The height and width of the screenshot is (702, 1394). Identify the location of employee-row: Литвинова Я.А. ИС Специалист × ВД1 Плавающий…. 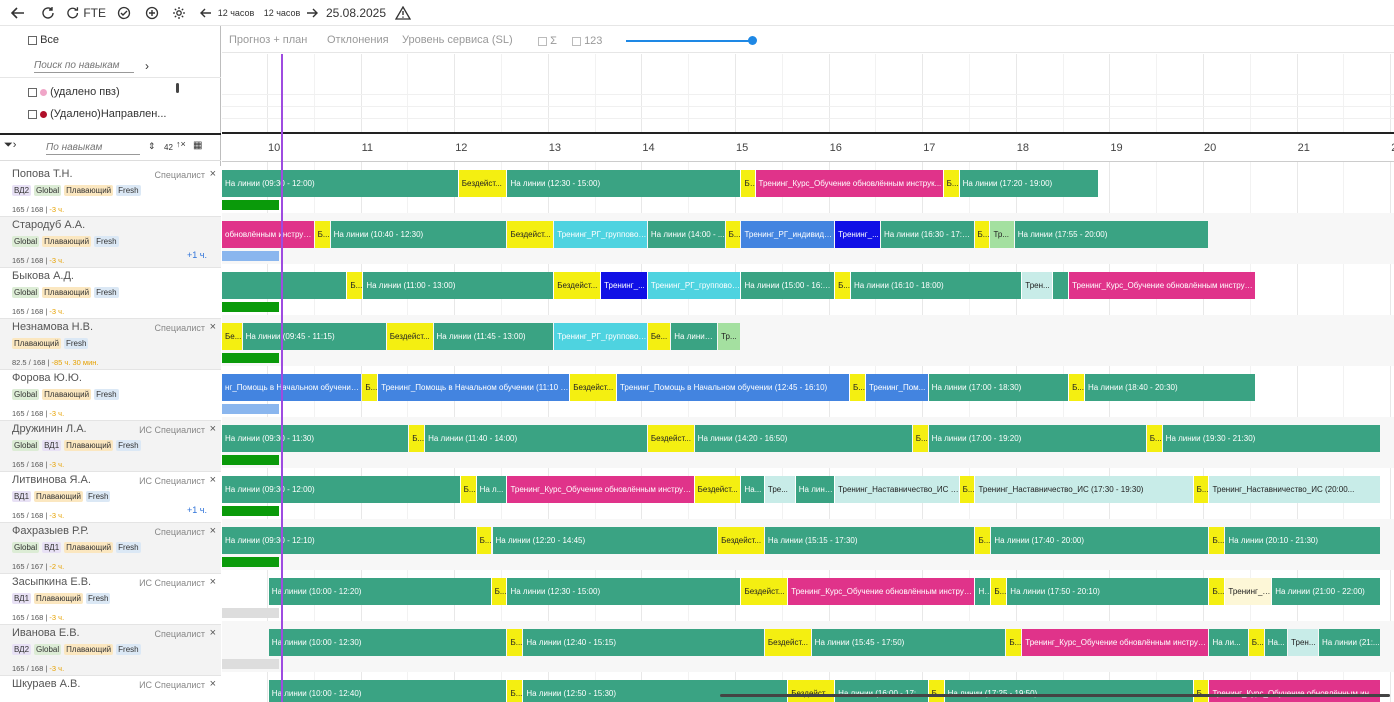
(110, 497).